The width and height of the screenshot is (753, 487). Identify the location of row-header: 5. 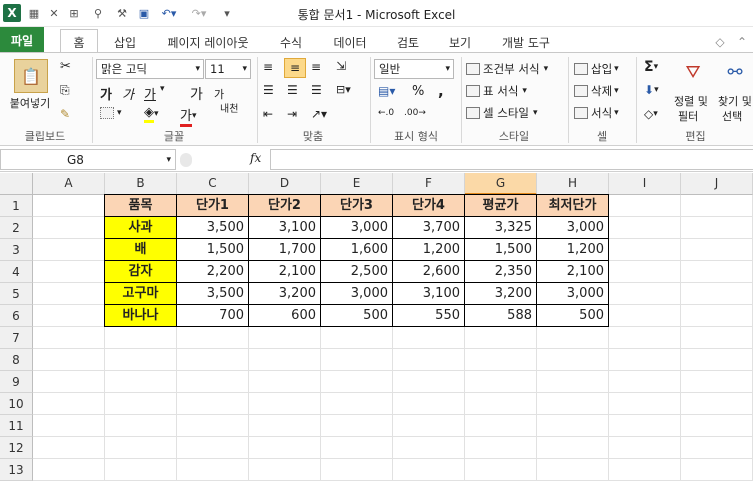
(16, 294).